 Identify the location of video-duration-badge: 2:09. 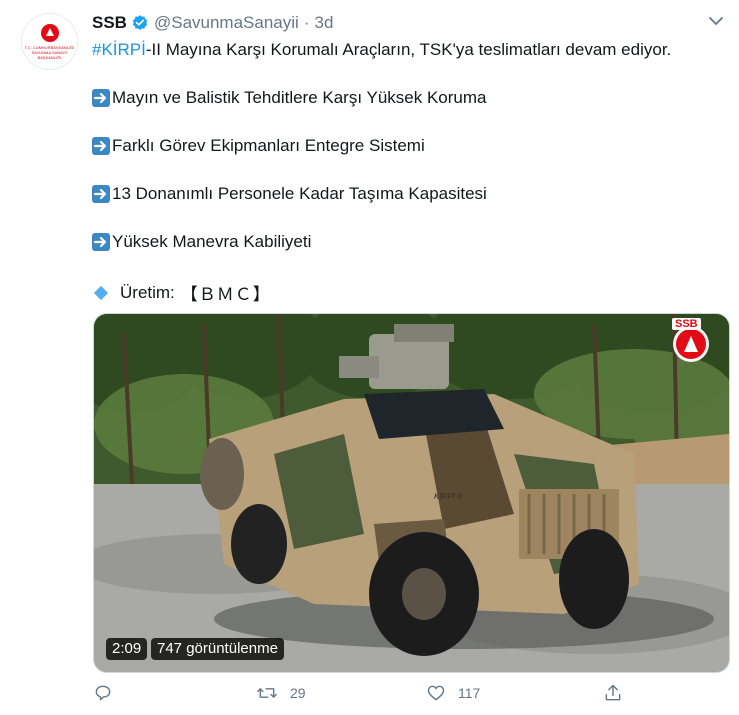
(127, 649).